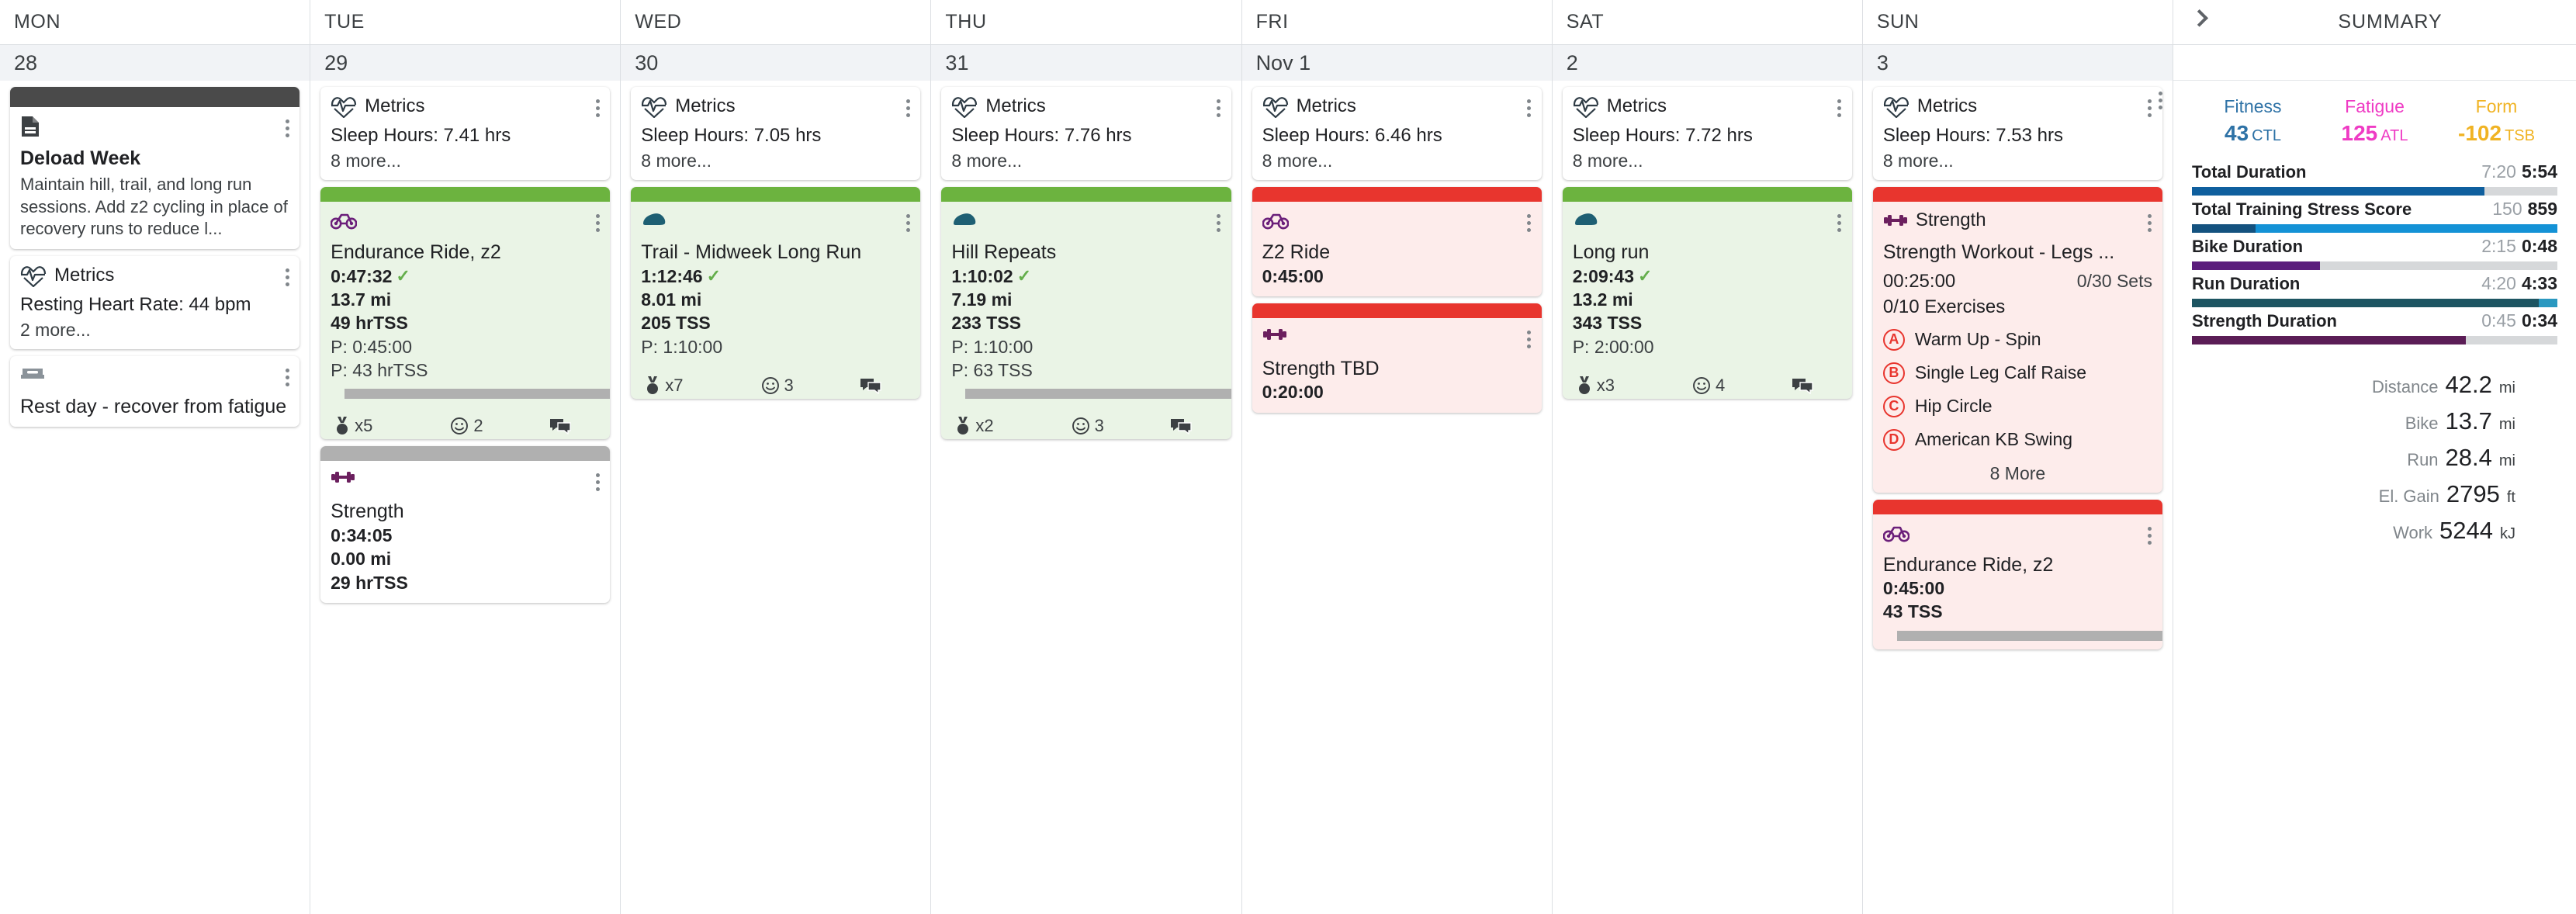  Describe the element at coordinates (1396, 63) in the screenshot. I see `date-bar-fri: Nov 1` at that location.